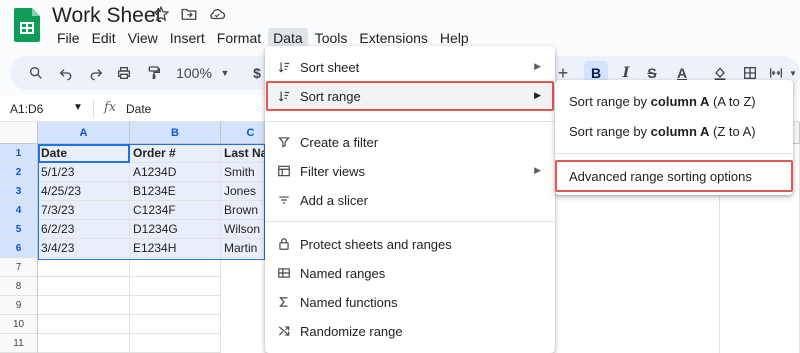  I want to click on row-header: 1, so click(19, 153).